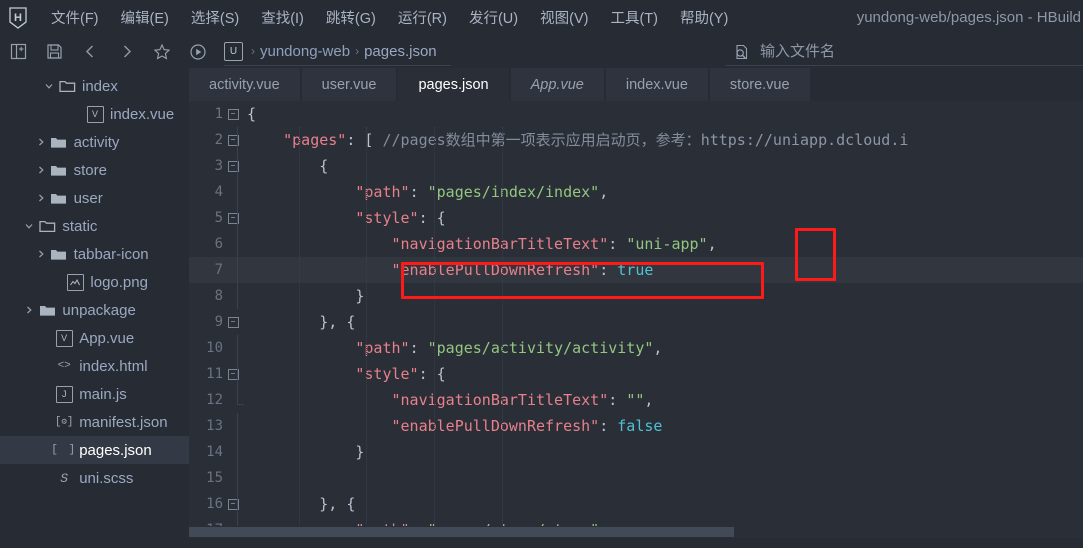 This screenshot has height=548, width=1083. What do you see at coordinates (198, 52) in the screenshot?
I see `run-play-icon` at bounding box center [198, 52].